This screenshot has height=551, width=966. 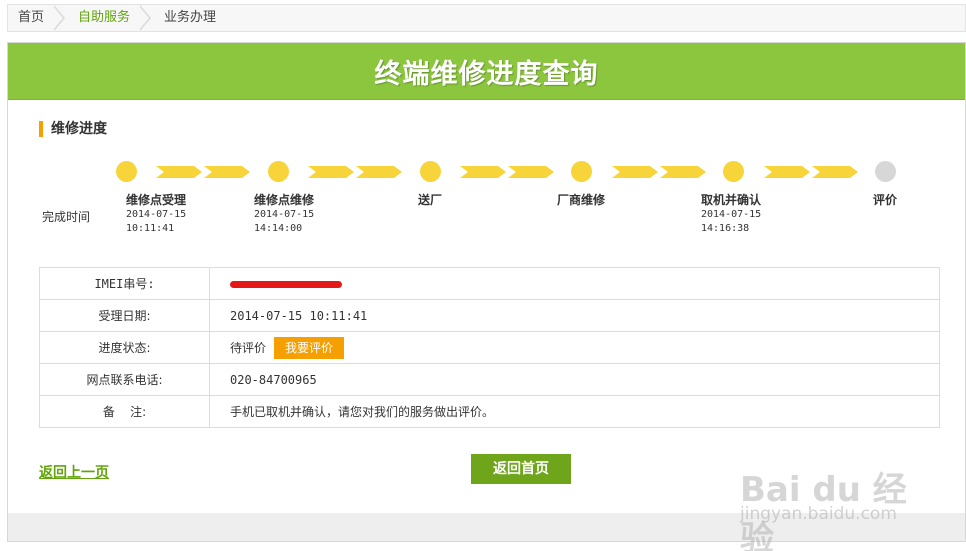 What do you see at coordinates (104, 18) in the screenshot?
I see `breadcrumb-self-service: 自助服务` at bounding box center [104, 18].